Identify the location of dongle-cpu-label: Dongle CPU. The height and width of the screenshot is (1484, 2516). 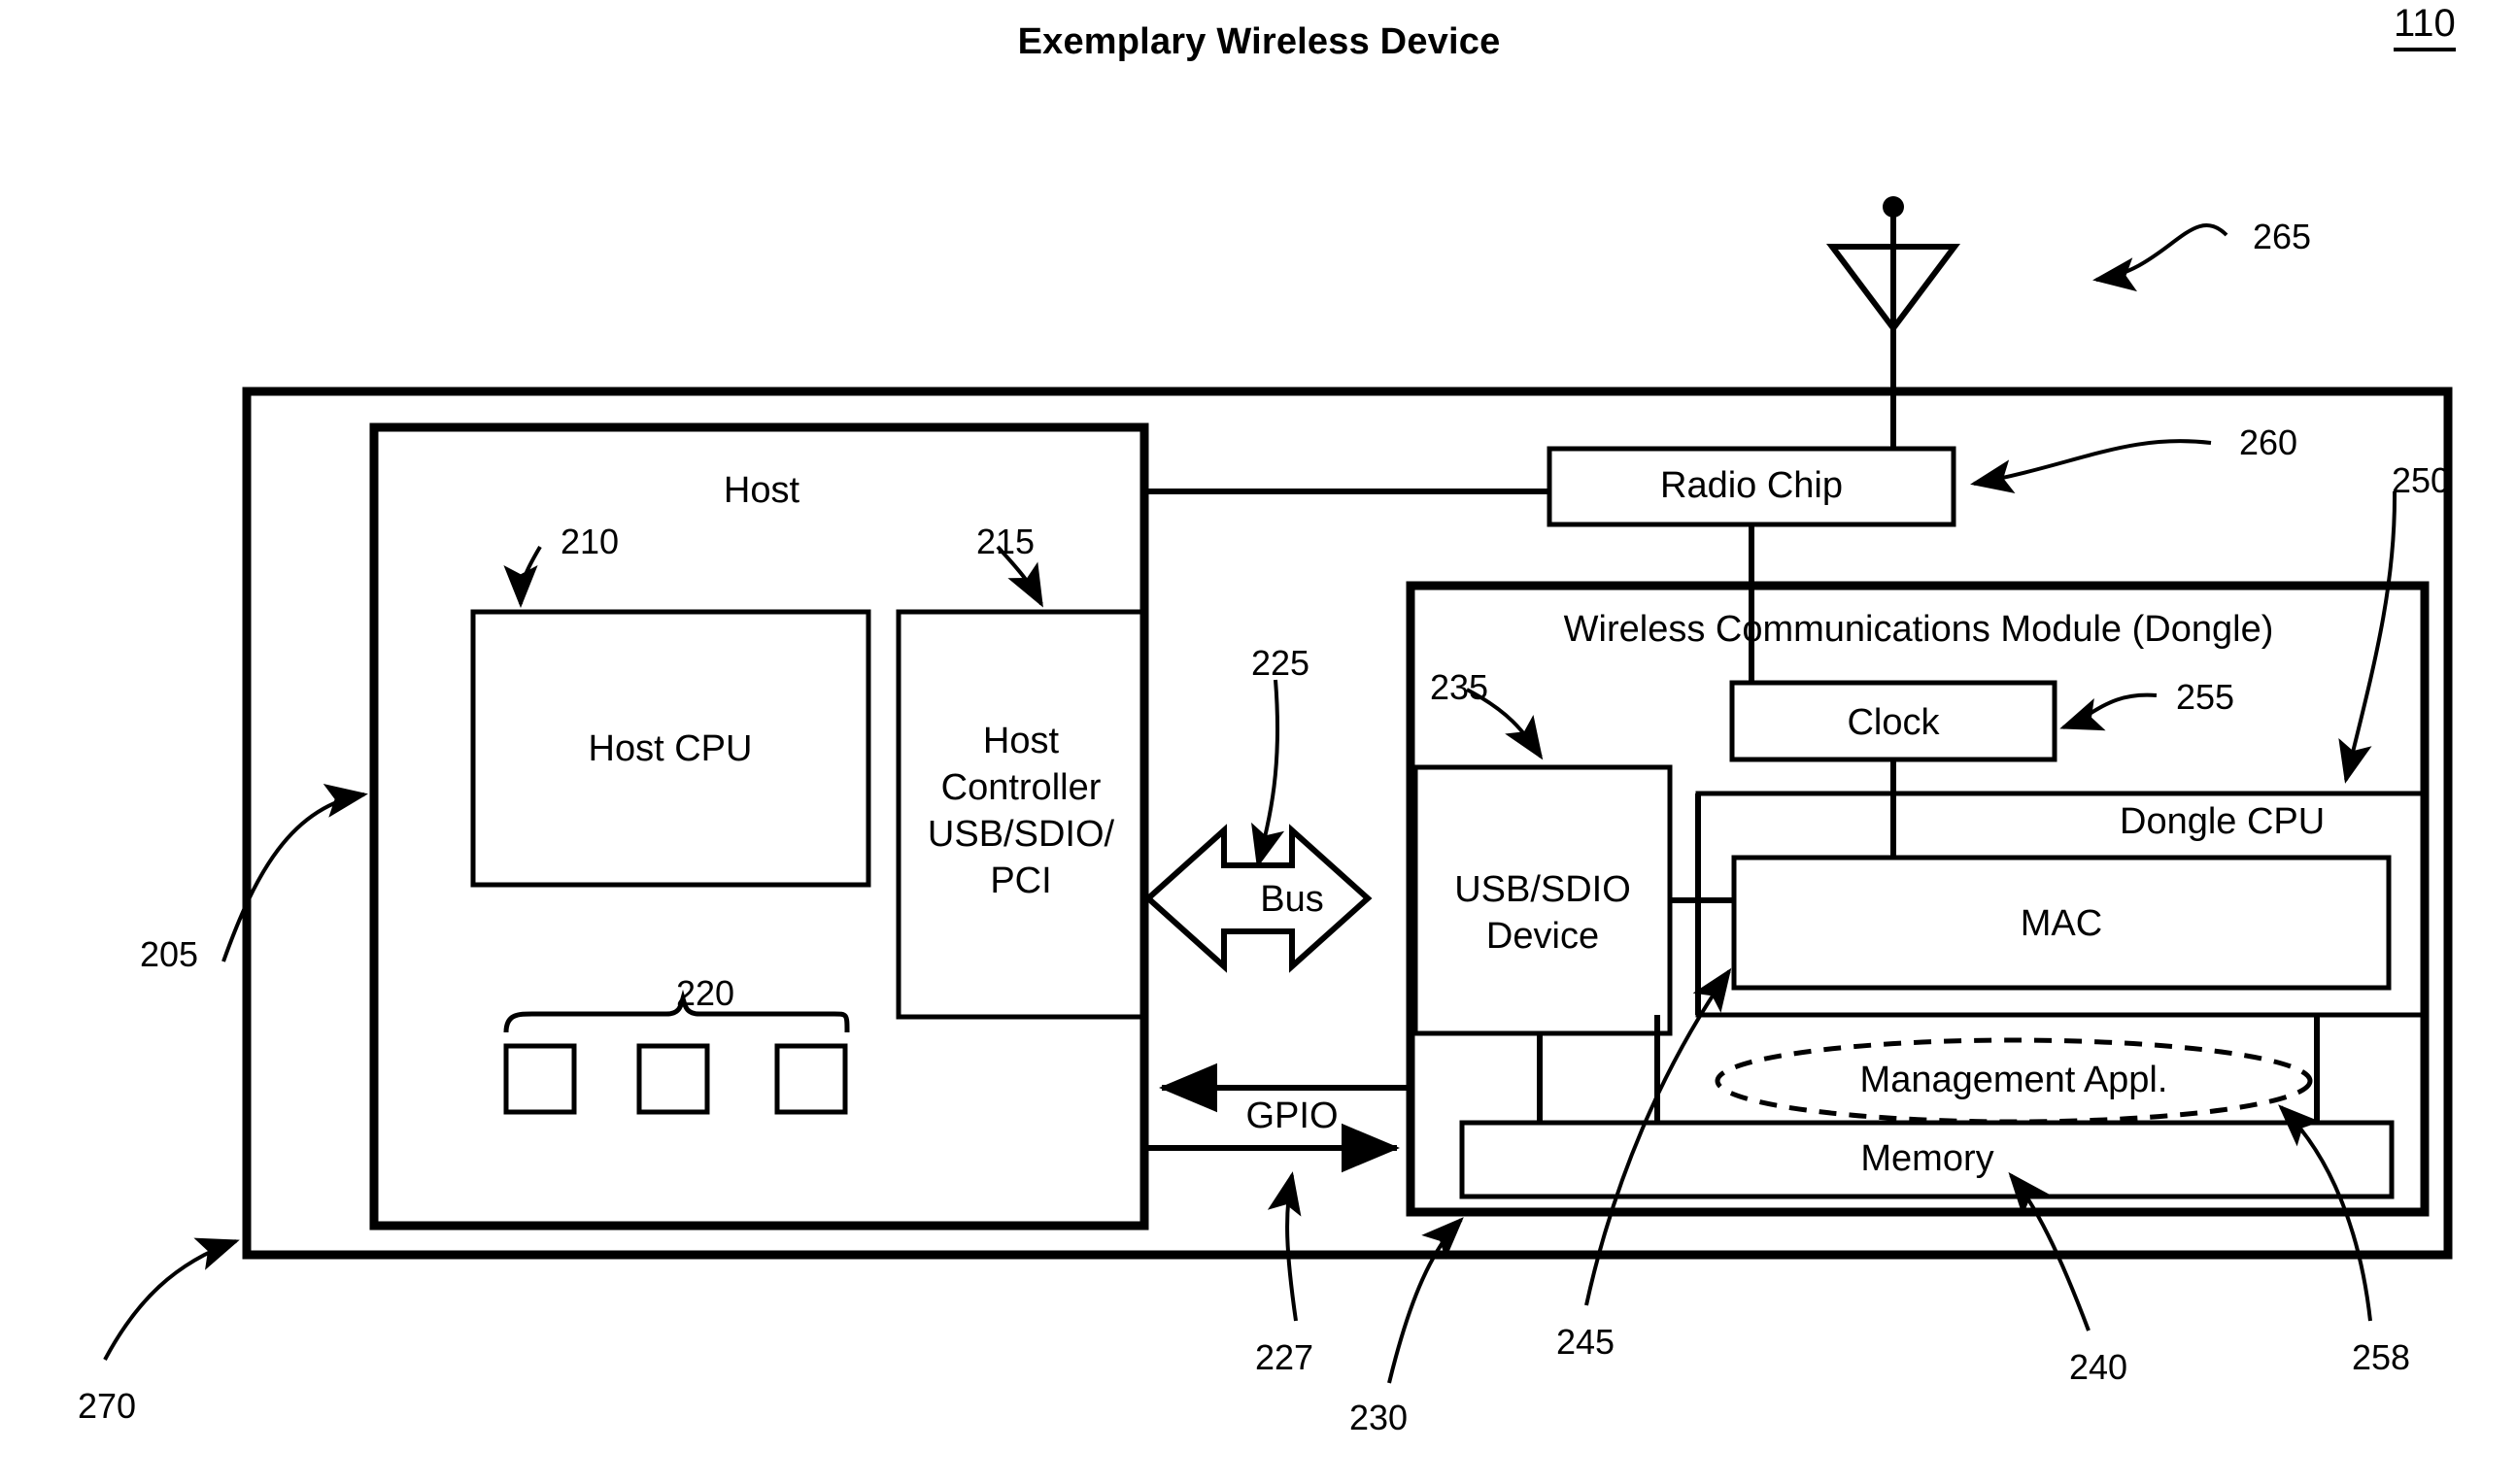
(2223, 821).